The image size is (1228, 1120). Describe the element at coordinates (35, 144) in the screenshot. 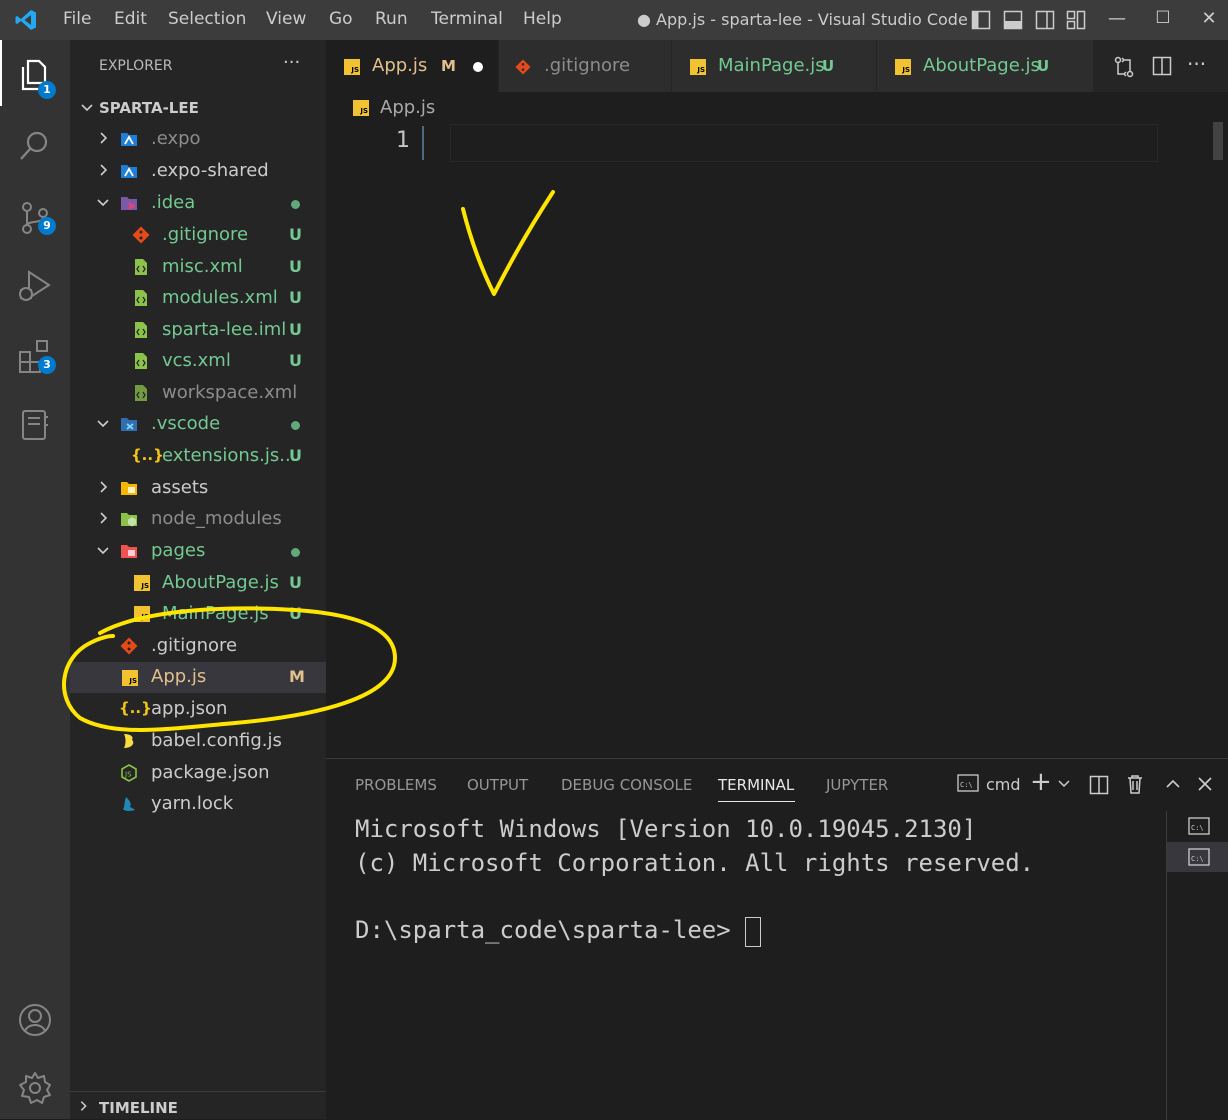

I see `search-activity` at that location.